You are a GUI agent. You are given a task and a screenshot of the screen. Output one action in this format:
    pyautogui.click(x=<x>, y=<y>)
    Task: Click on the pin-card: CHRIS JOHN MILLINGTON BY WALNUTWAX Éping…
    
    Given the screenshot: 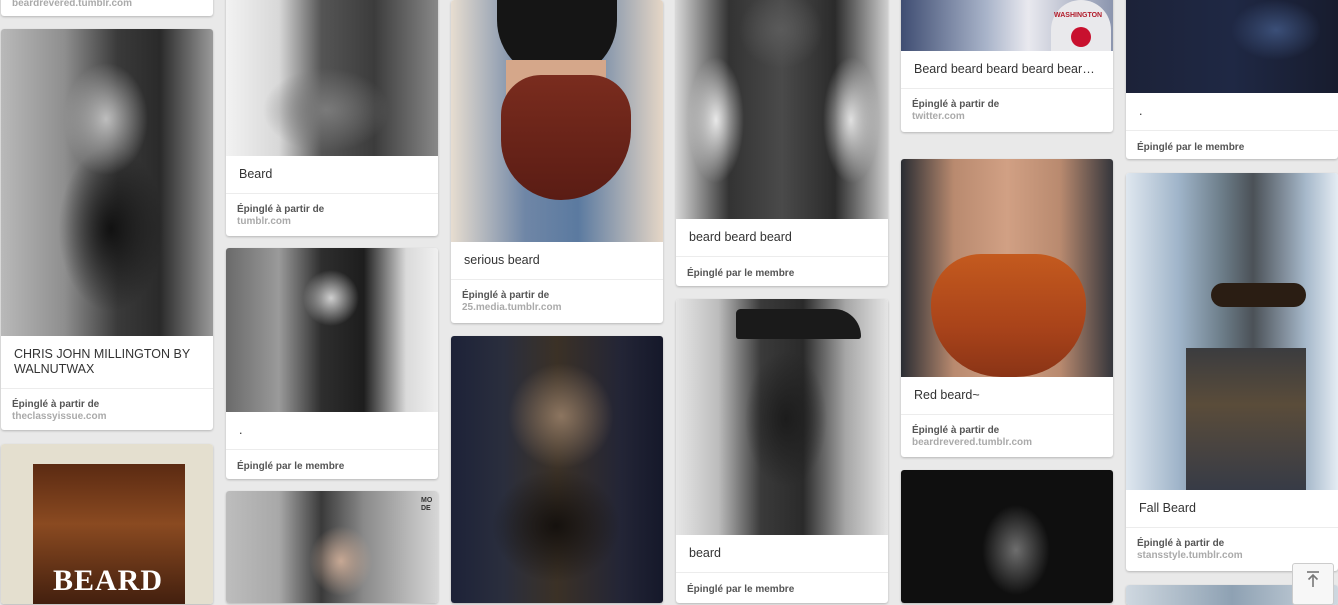 What is the action you would take?
    pyautogui.click(x=107, y=229)
    